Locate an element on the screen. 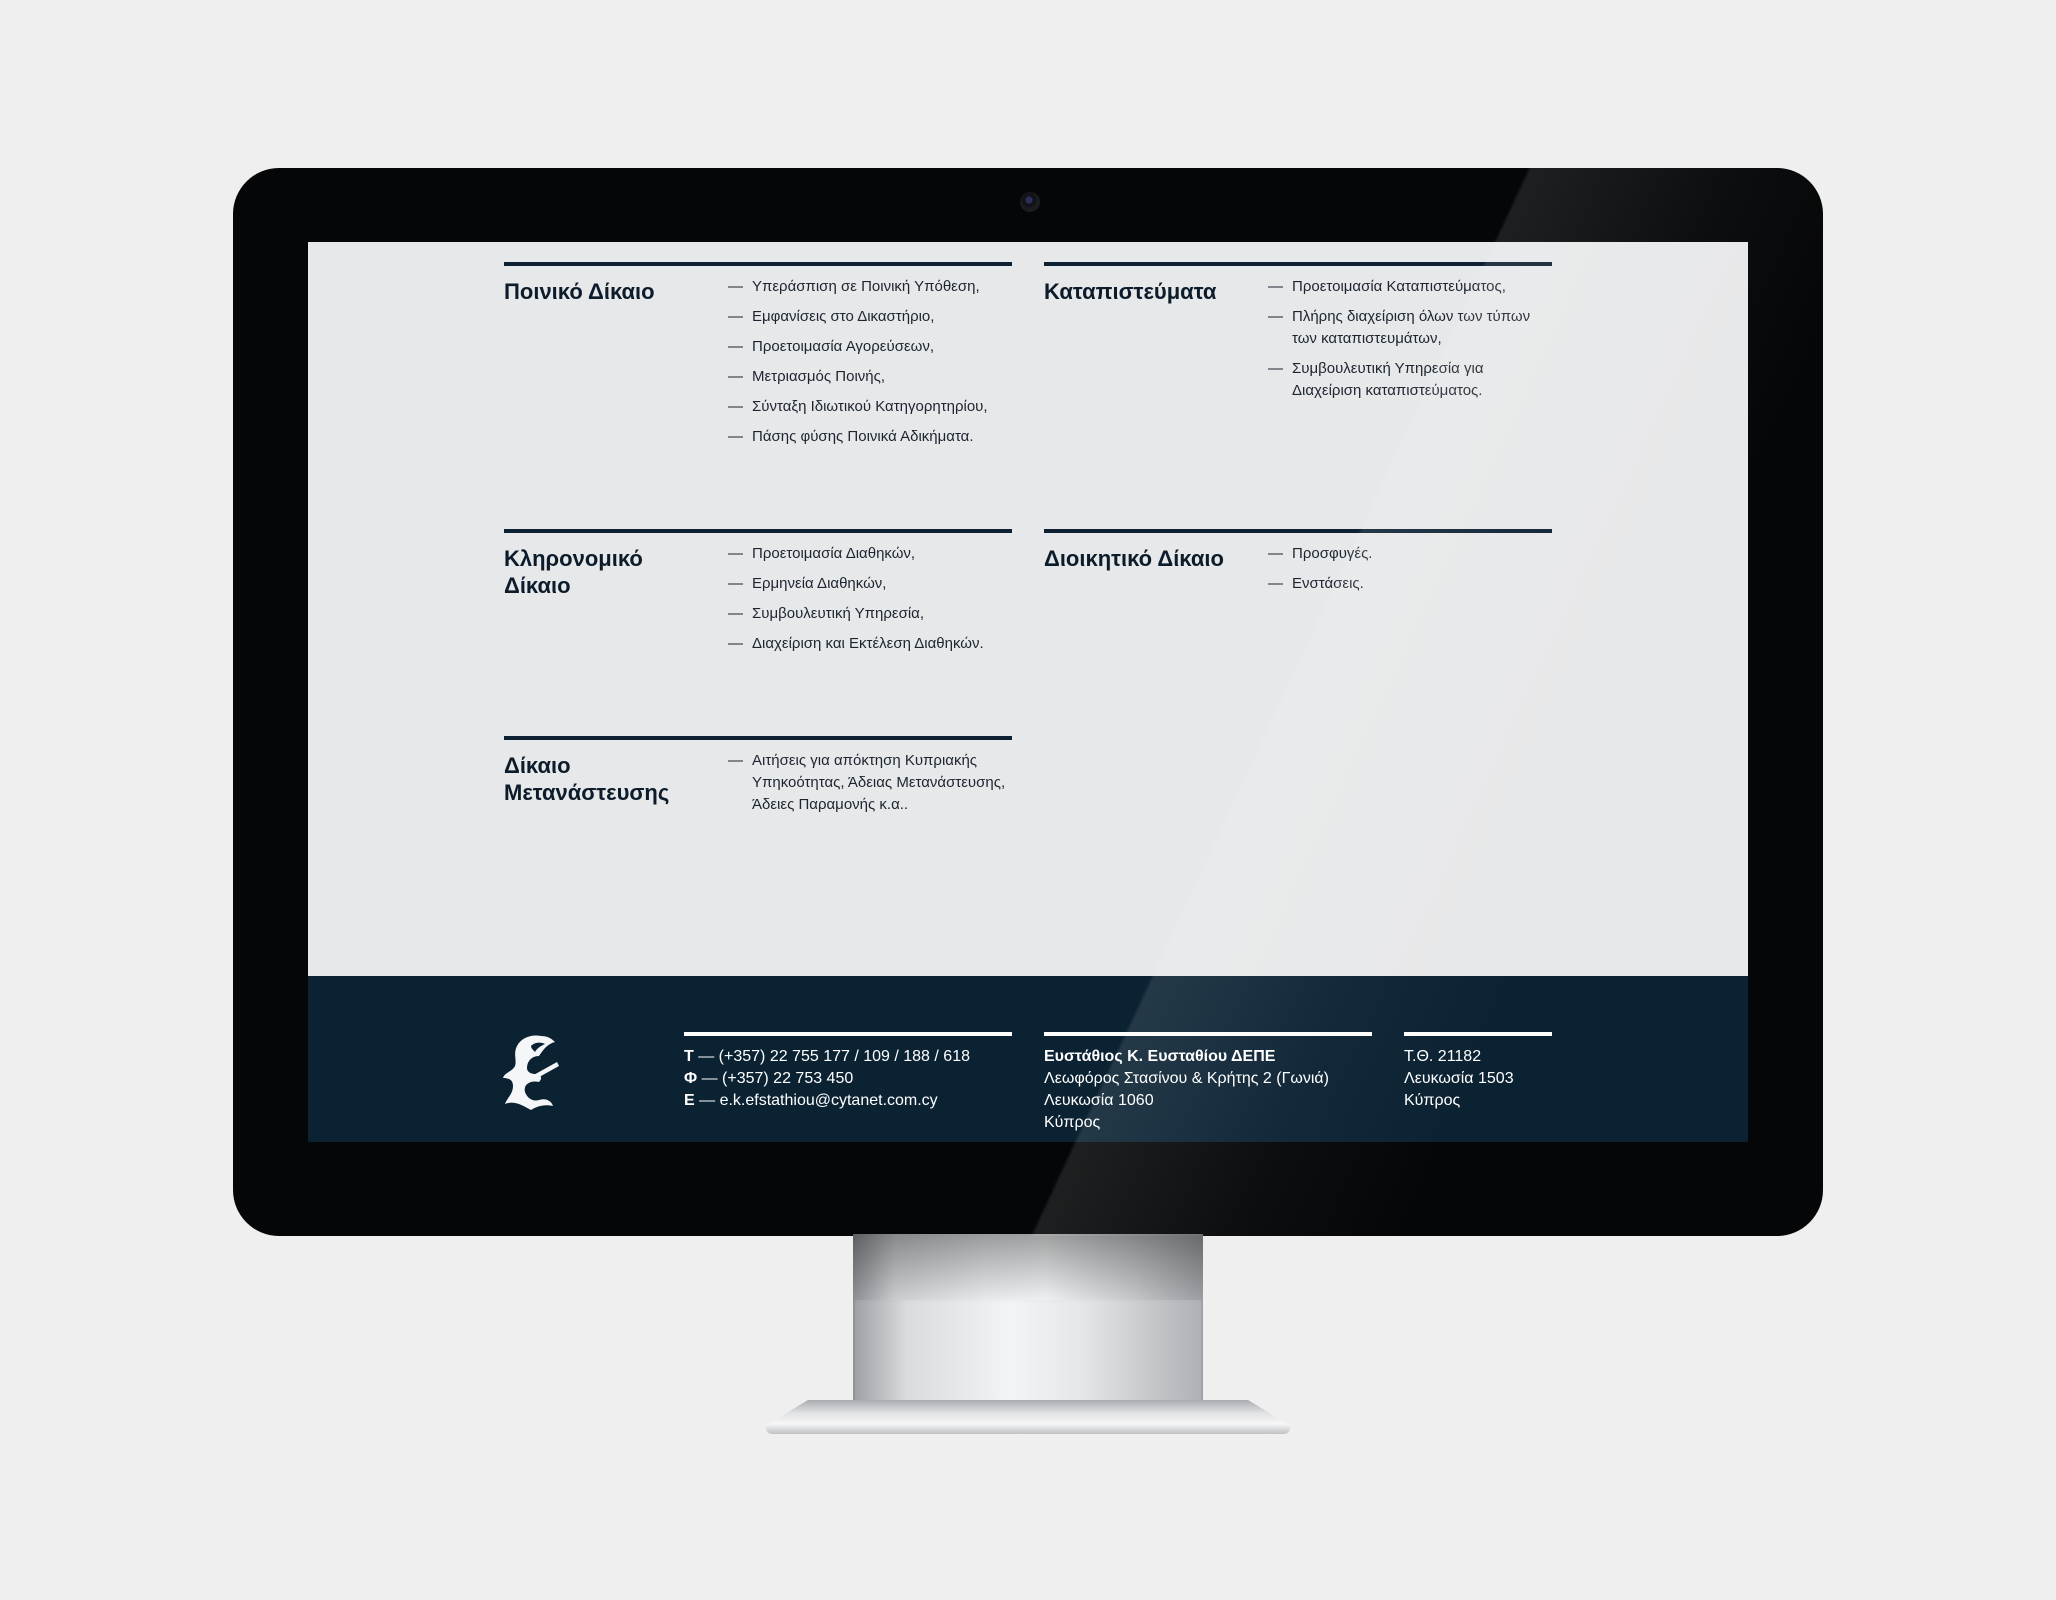  monitor-stand-curve is located at coordinates (1028, 1355).